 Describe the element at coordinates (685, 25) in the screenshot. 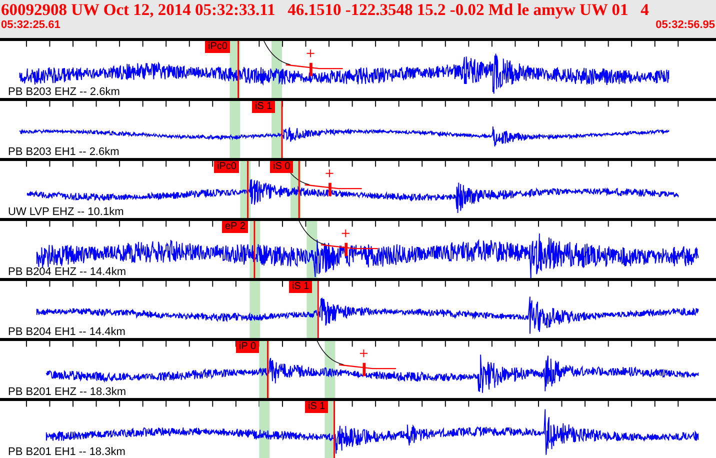

I see `end-time: 05:32:56.95` at that location.